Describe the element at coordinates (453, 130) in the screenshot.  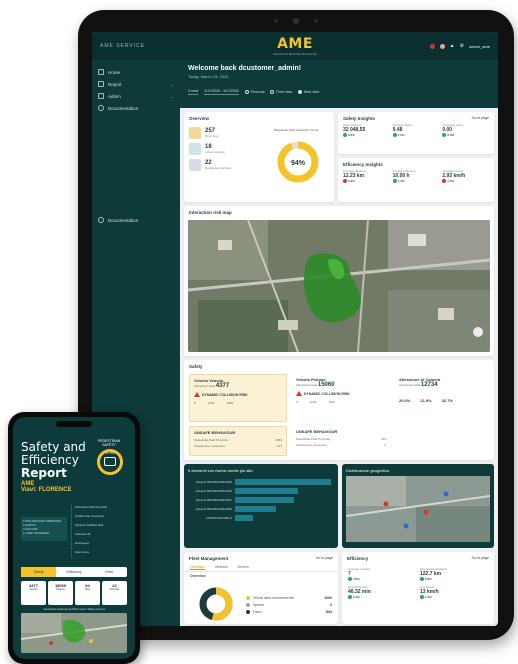
I see `kpi-item: Speeding event 0.00 0,0%` at that location.